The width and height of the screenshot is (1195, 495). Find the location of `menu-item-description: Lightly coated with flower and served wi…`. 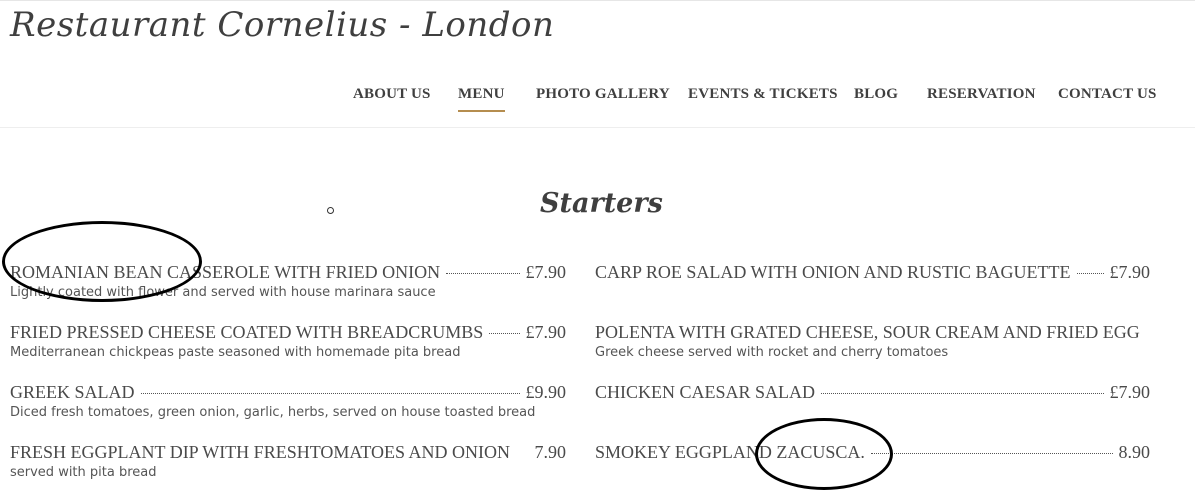

menu-item-description: Lightly coated with flower and served wi… is located at coordinates (223, 292).